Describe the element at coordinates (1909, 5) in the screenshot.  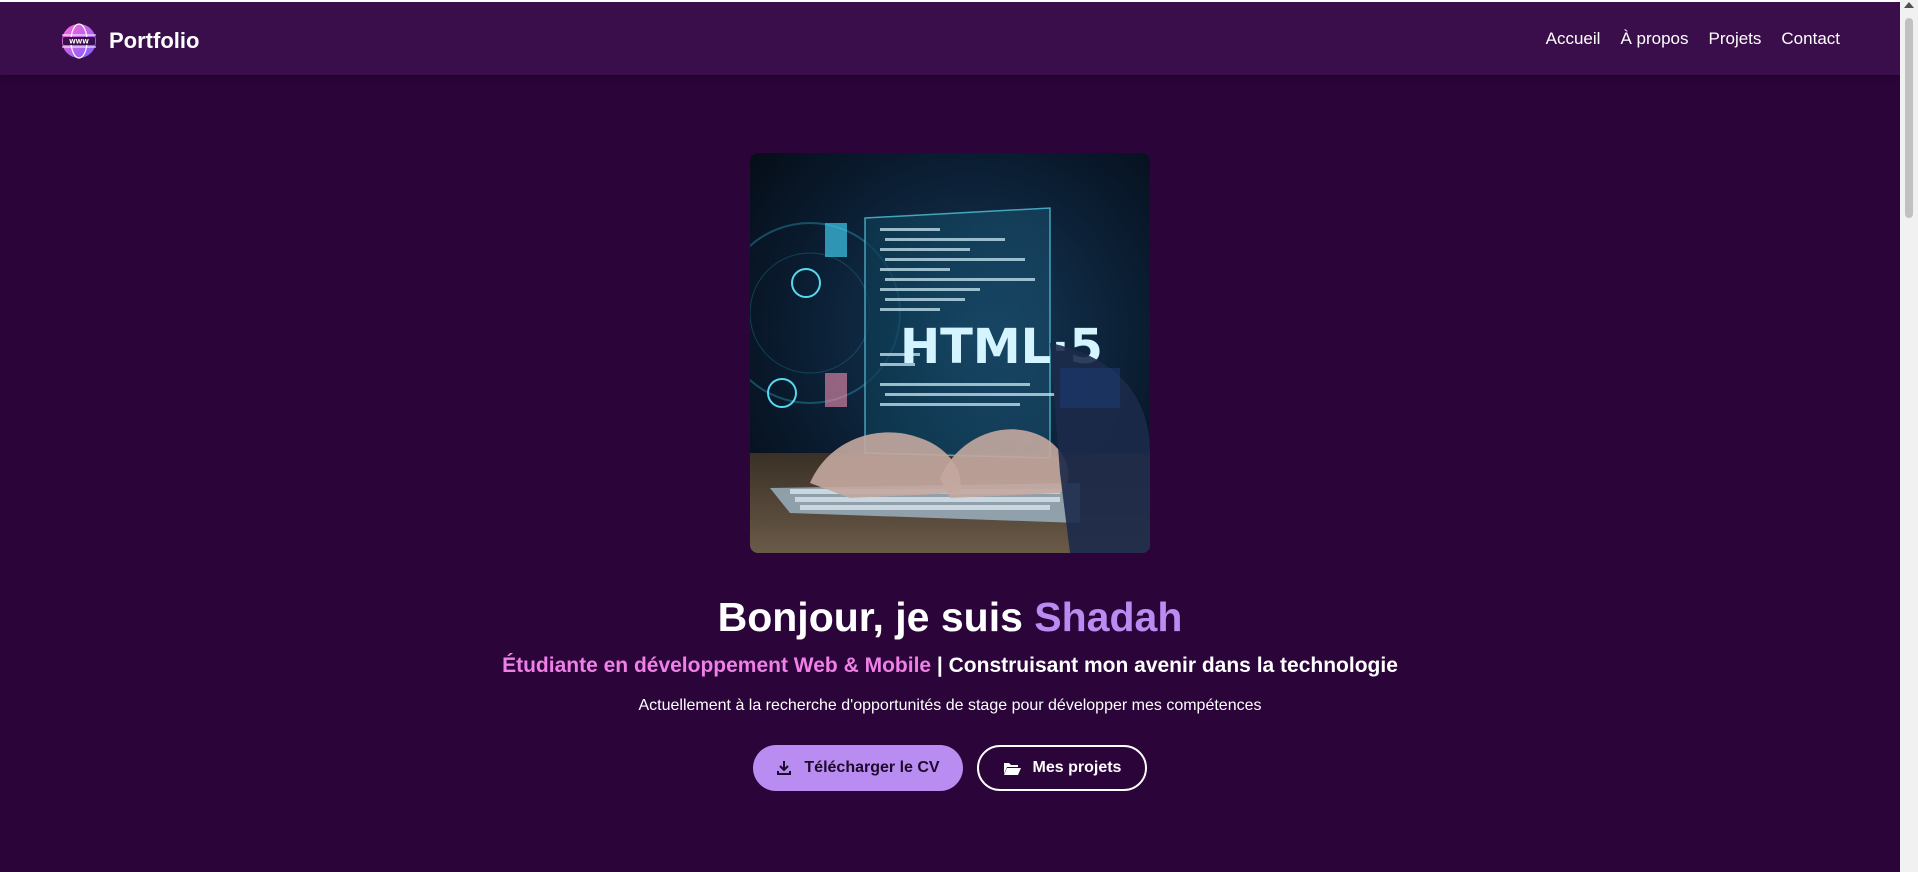
I see `scroll-up-icon` at that location.